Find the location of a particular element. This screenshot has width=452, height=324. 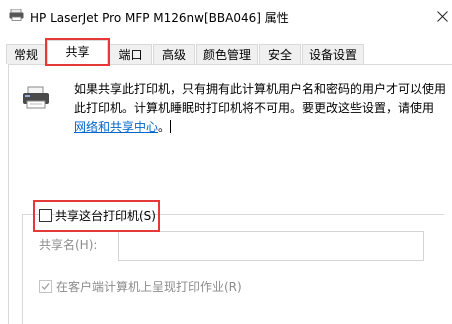

share-name-label: 共享名(H): is located at coordinates (68, 245).